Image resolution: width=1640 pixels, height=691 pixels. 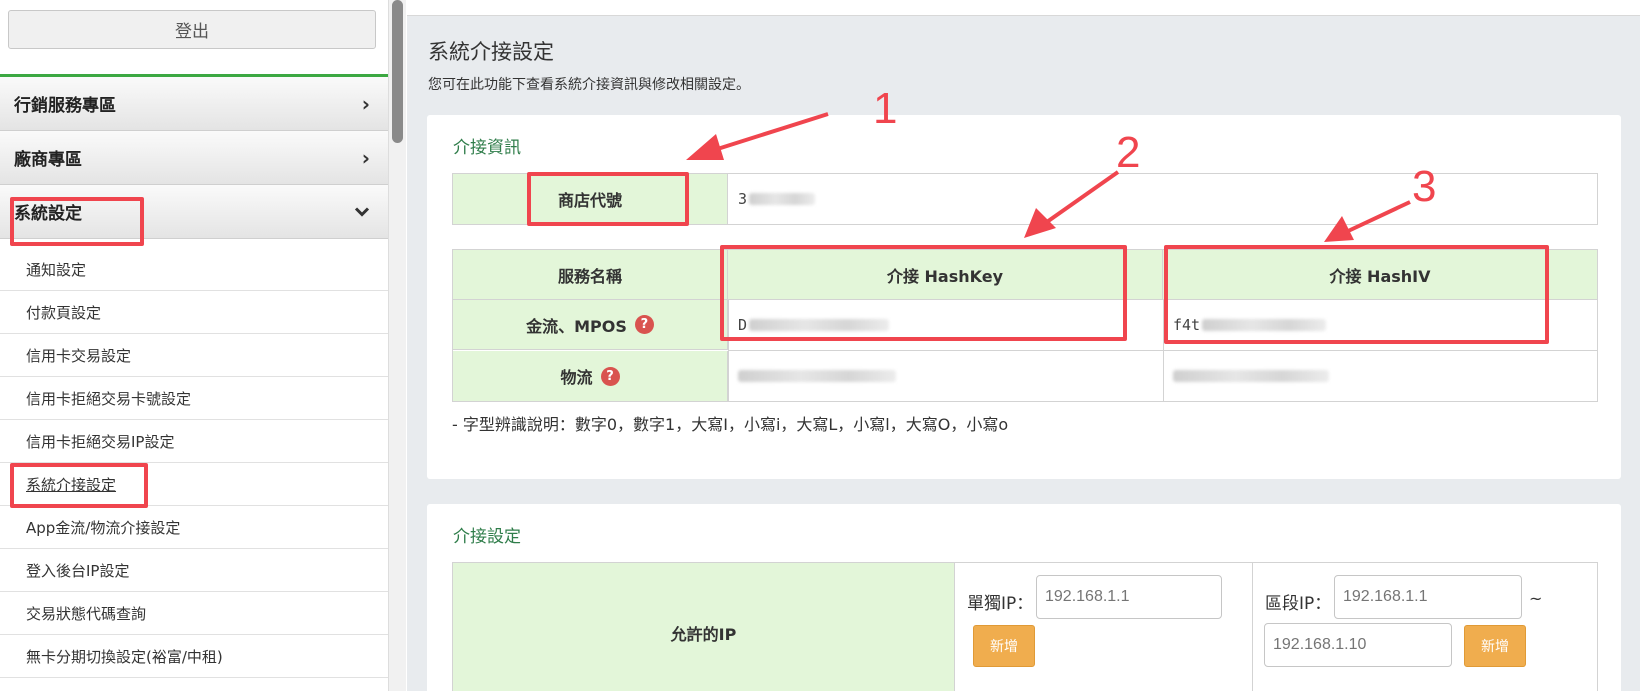 What do you see at coordinates (590, 275) in the screenshot?
I see `header-service-name: 服務名稱` at bounding box center [590, 275].